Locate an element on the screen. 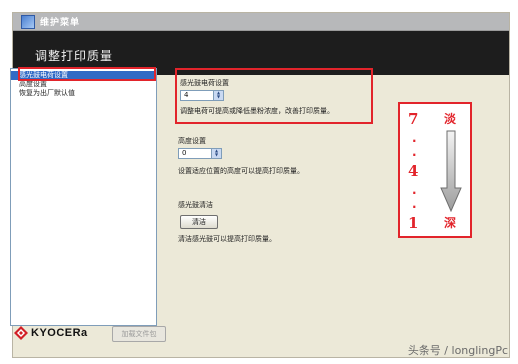 This screenshot has height=364, width=518. altitude-description: 设置适应位置的高度可以提高打印质量。 is located at coordinates (241, 171).